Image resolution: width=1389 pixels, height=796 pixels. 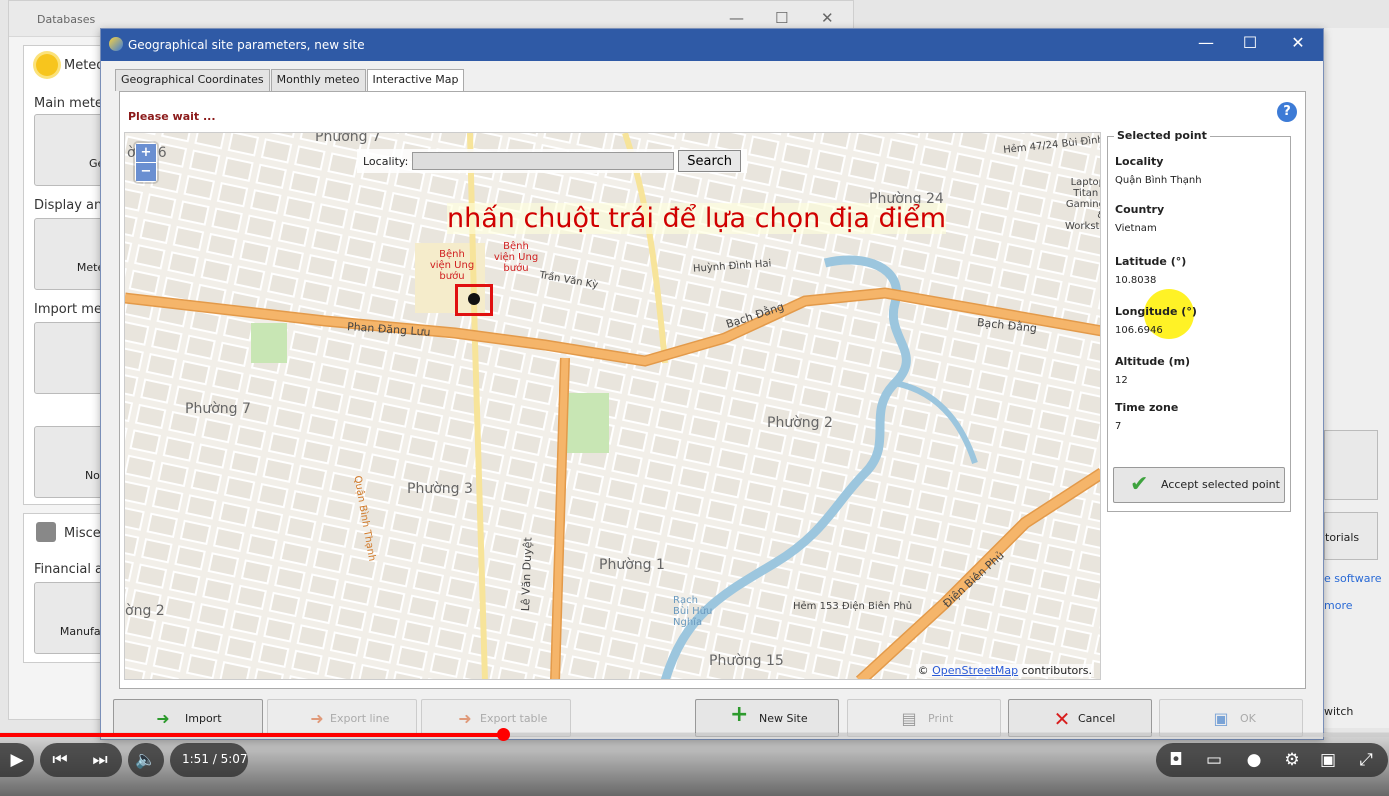 What do you see at coordinates (163, 718) in the screenshot?
I see `import-icon: ➜` at bounding box center [163, 718].